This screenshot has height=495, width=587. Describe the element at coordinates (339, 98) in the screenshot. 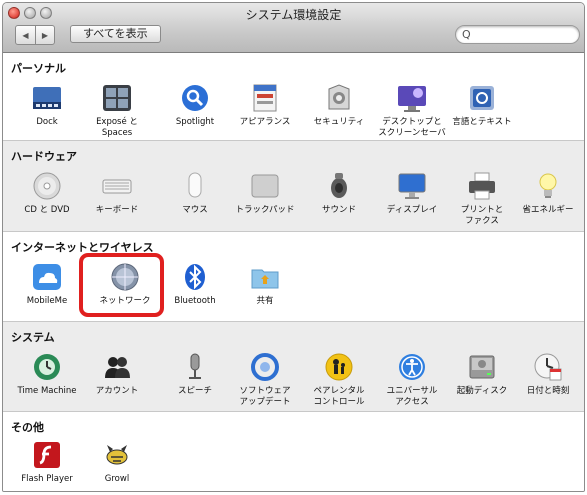

I see `security-icon` at that location.